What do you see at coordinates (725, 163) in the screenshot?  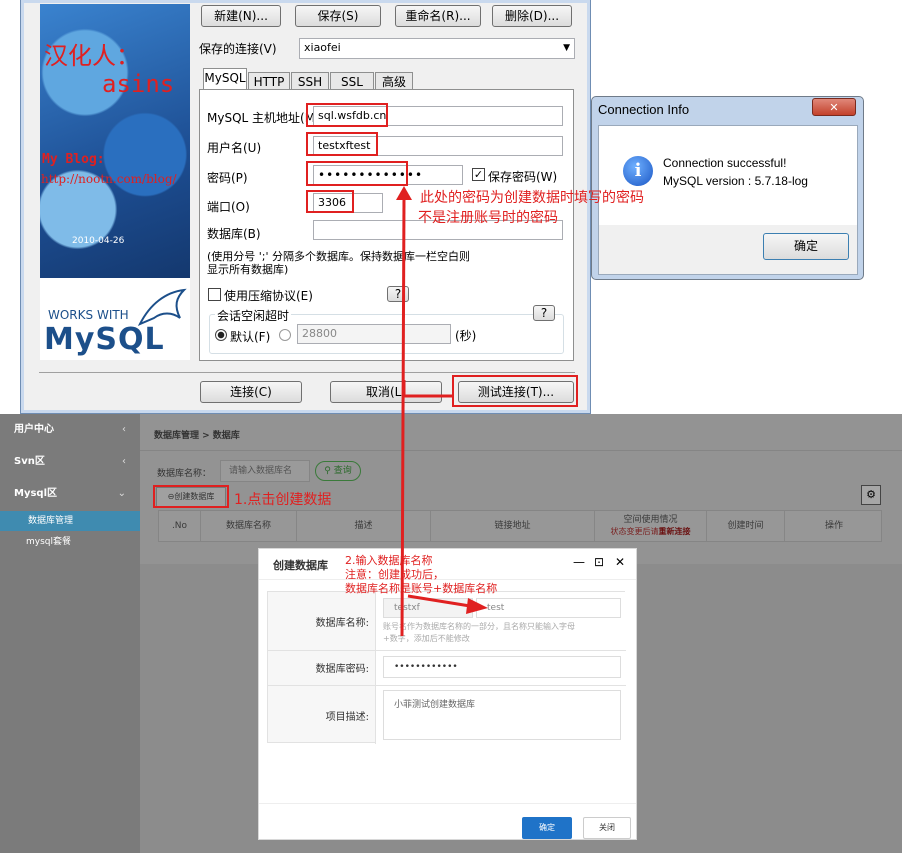 I see `connection-success-text: Connection successful!` at bounding box center [725, 163].